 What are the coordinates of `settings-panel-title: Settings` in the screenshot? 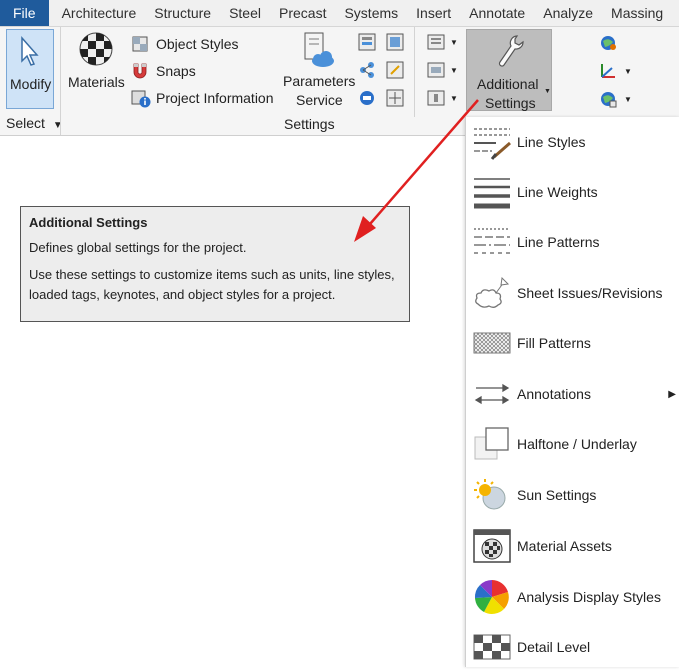 It's located at (309, 124).